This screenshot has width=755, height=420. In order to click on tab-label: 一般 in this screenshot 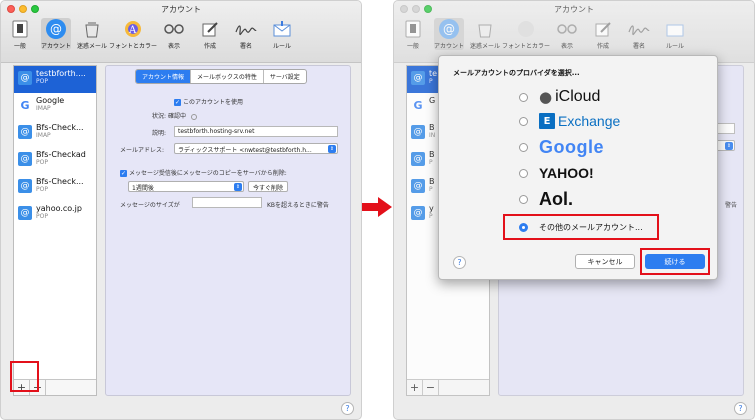, I will do `click(19, 46)`.